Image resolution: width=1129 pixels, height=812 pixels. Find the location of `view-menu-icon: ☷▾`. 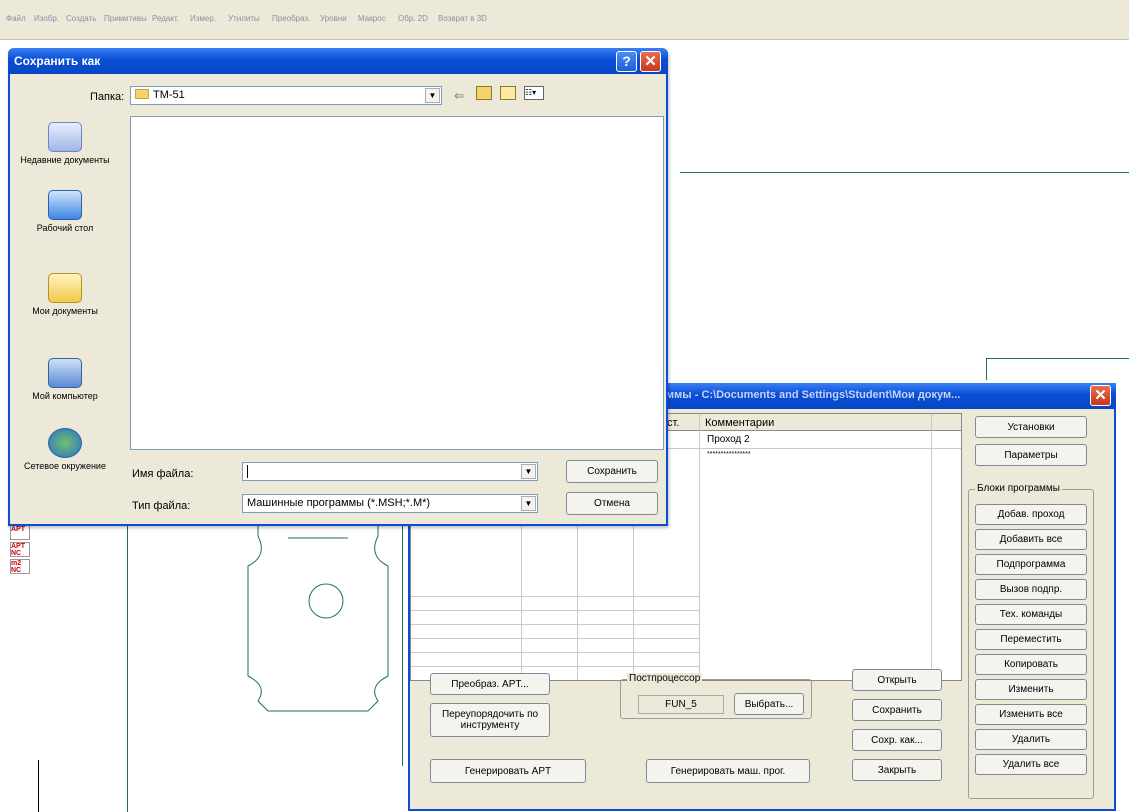

view-menu-icon: ☷▾ is located at coordinates (534, 93).